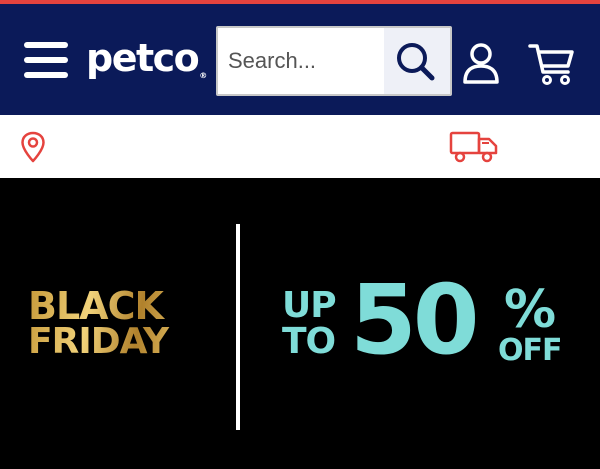 The image size is (600, 469). I want to click on off-text: OFF, so click(530, 350).